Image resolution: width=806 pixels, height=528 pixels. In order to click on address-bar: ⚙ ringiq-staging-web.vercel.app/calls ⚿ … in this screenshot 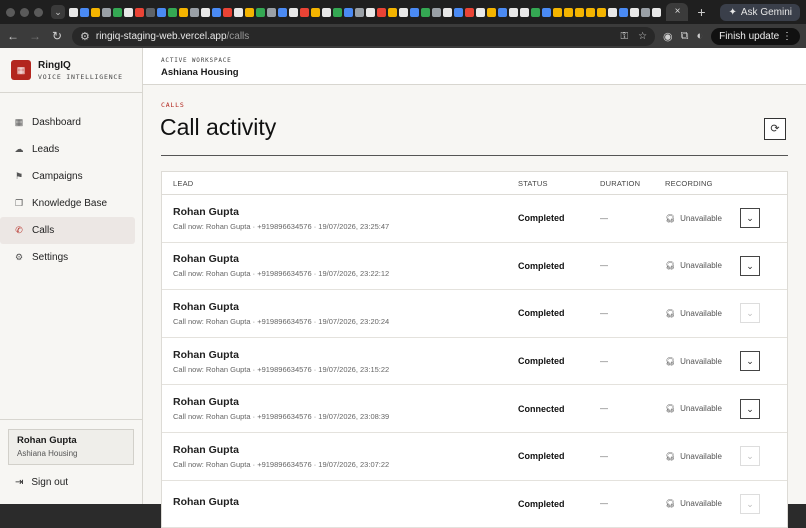, I will do `click(364, 36)`.